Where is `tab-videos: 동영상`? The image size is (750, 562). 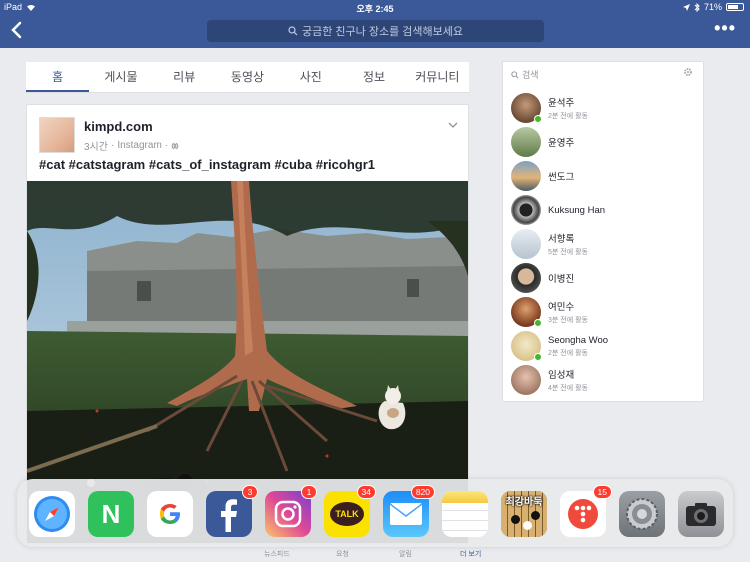 tab-videos: 동영상 is located at coordinates (247, 77).